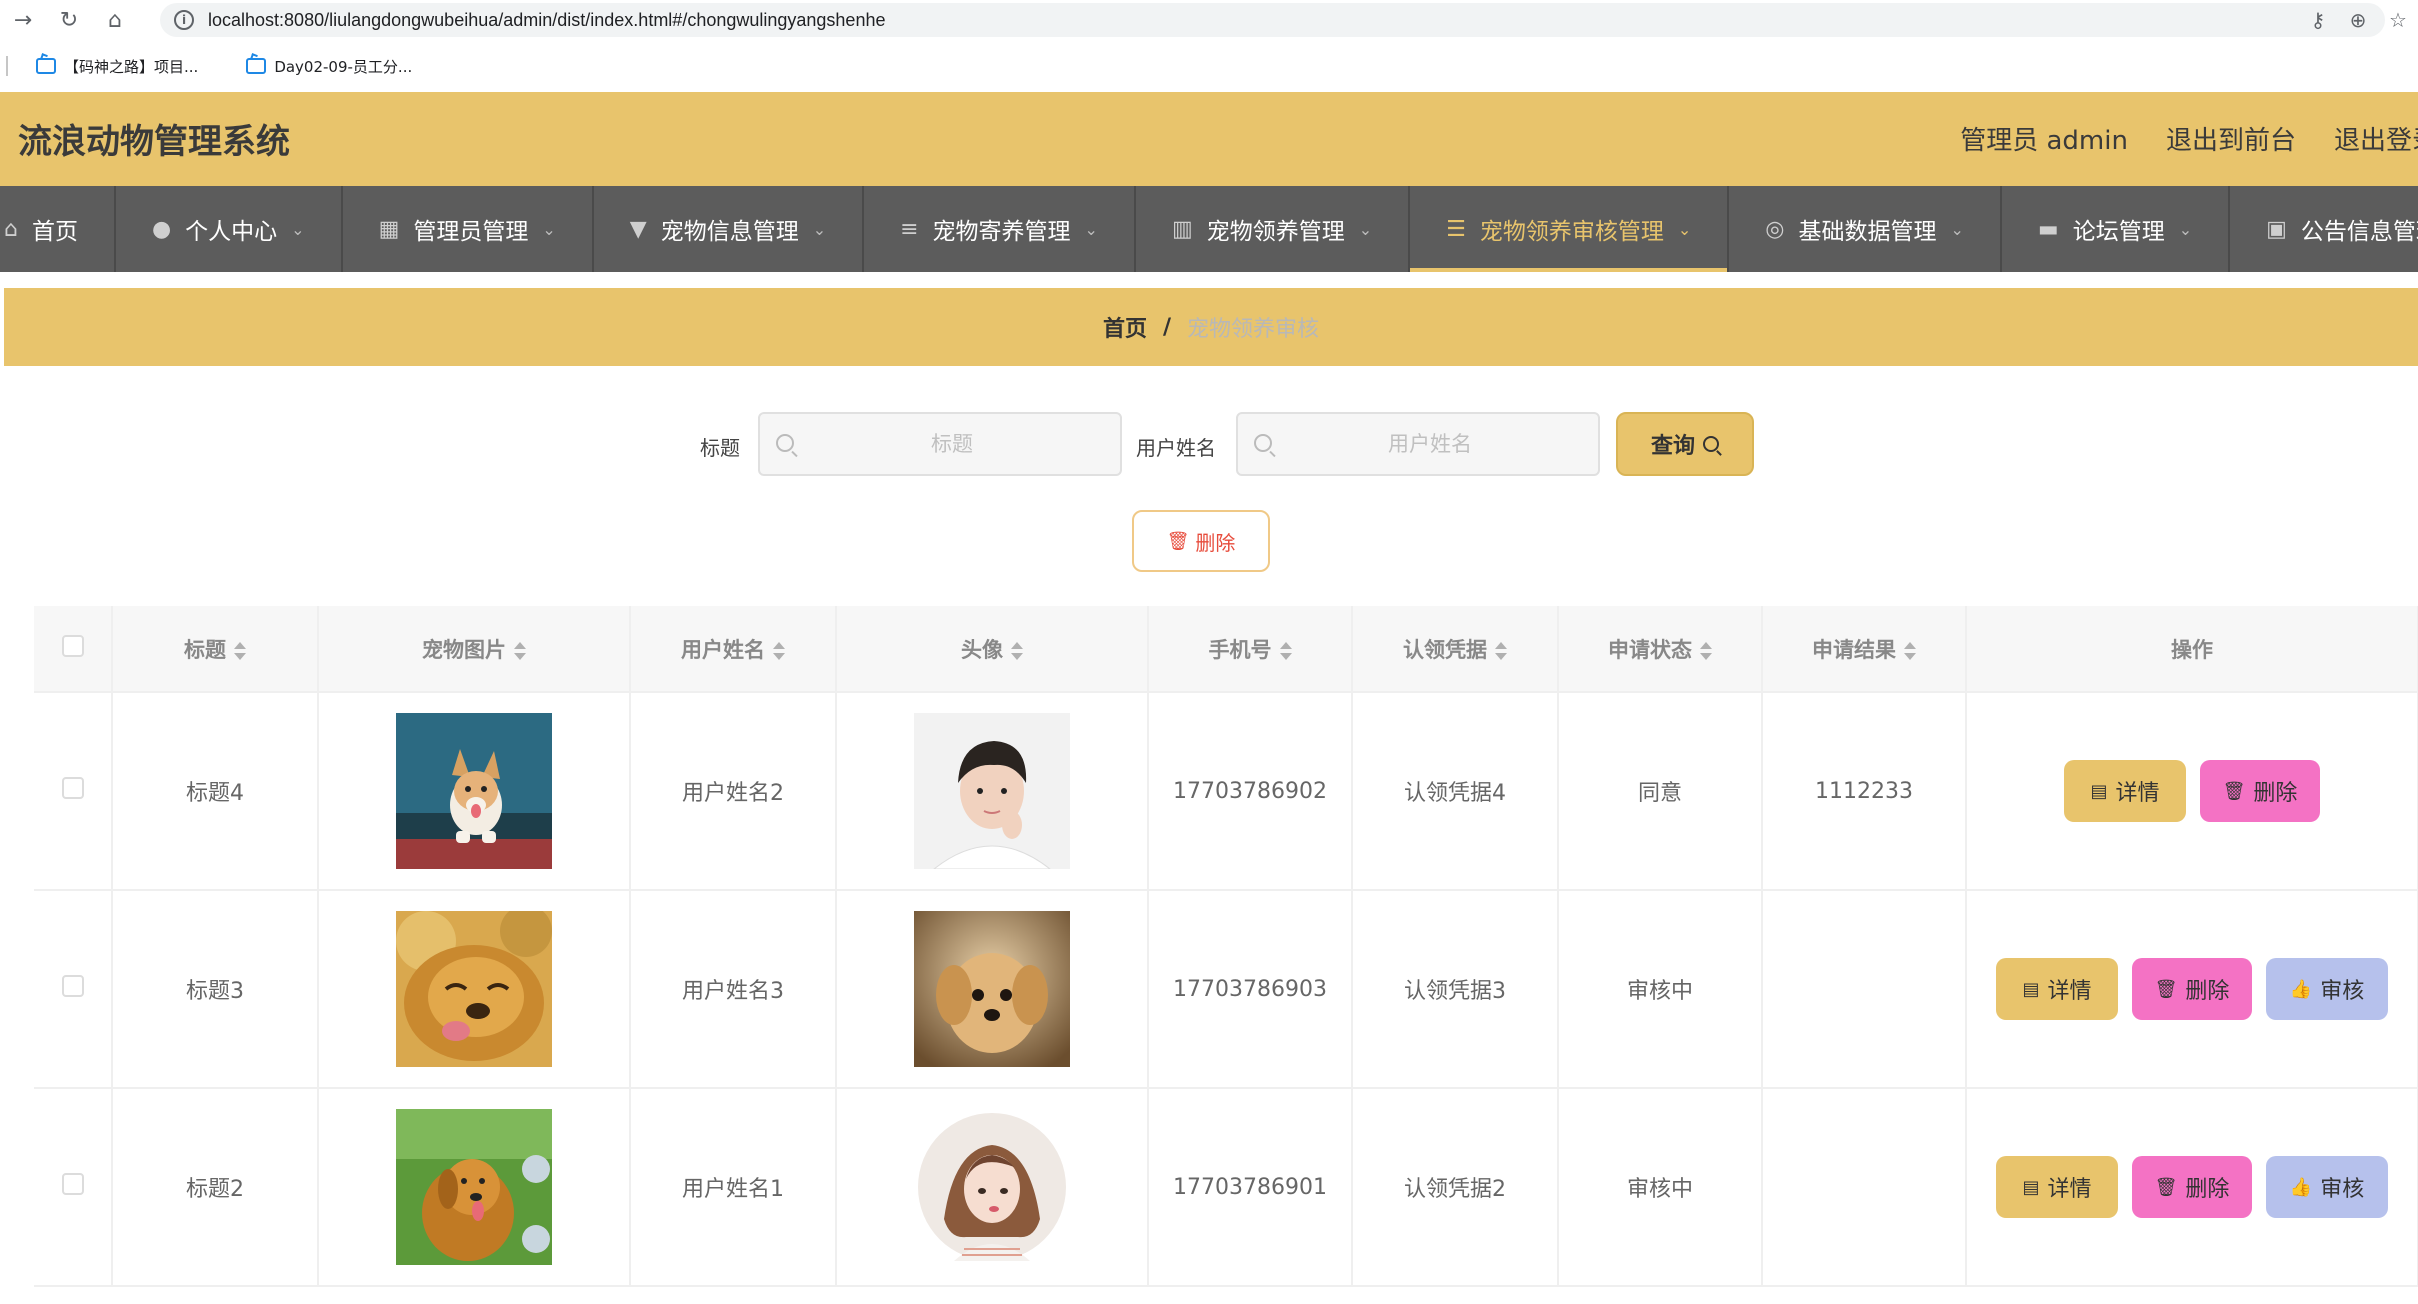  I want to click on nav-item-1: ⌂ 首页, so click(58, 229).